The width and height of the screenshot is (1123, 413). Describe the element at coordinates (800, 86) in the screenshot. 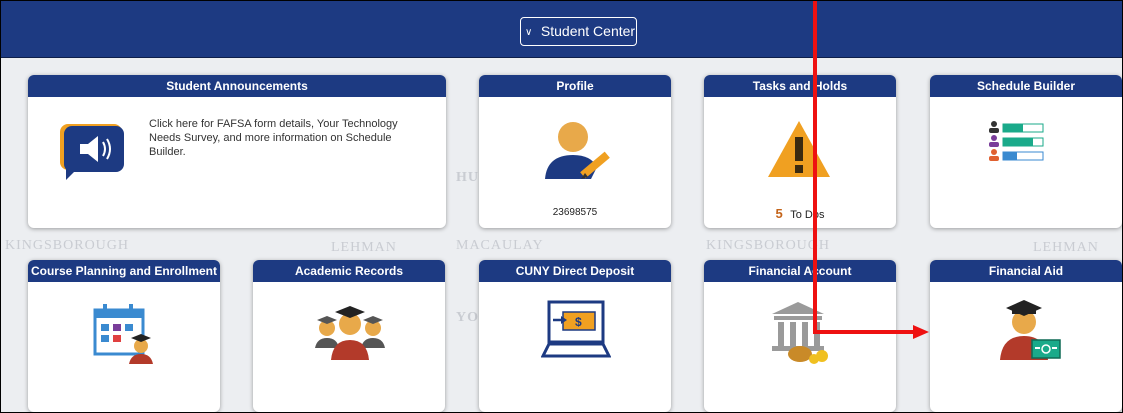

I see `tile-title: Tasks and Holds` at that location.